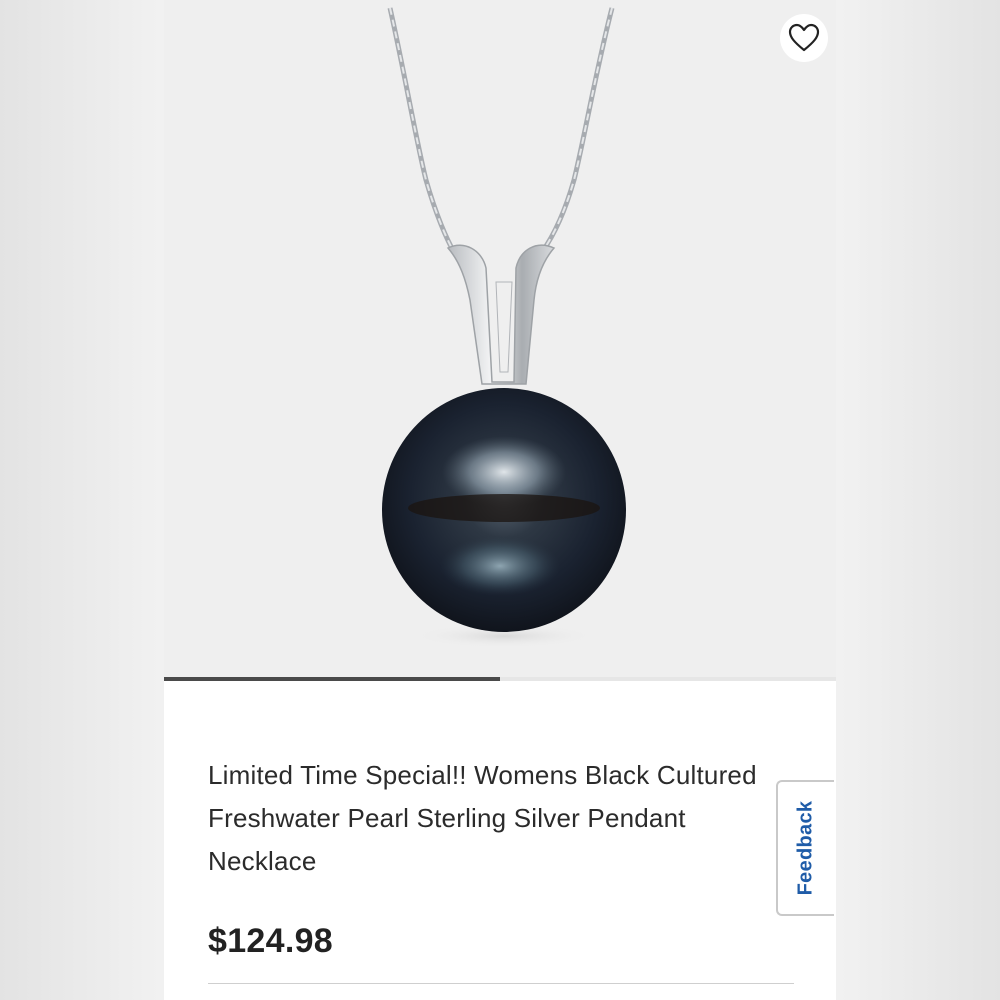 This screenshot has height=1000, width=1000. I want to click on divider, so click(501, 983).